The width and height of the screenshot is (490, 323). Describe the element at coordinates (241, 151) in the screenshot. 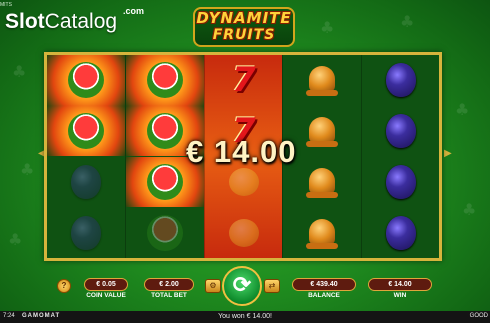

I see `win-amount: € 14.00` at that location.